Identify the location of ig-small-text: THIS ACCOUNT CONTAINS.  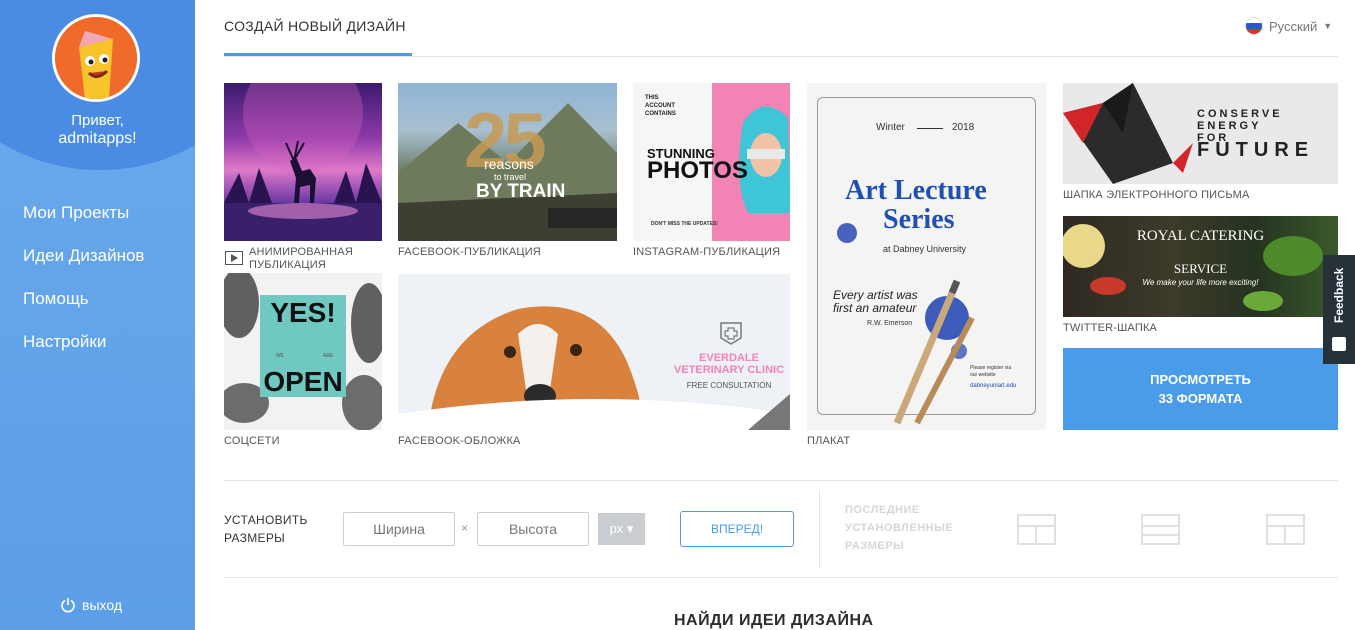
(660, 106).